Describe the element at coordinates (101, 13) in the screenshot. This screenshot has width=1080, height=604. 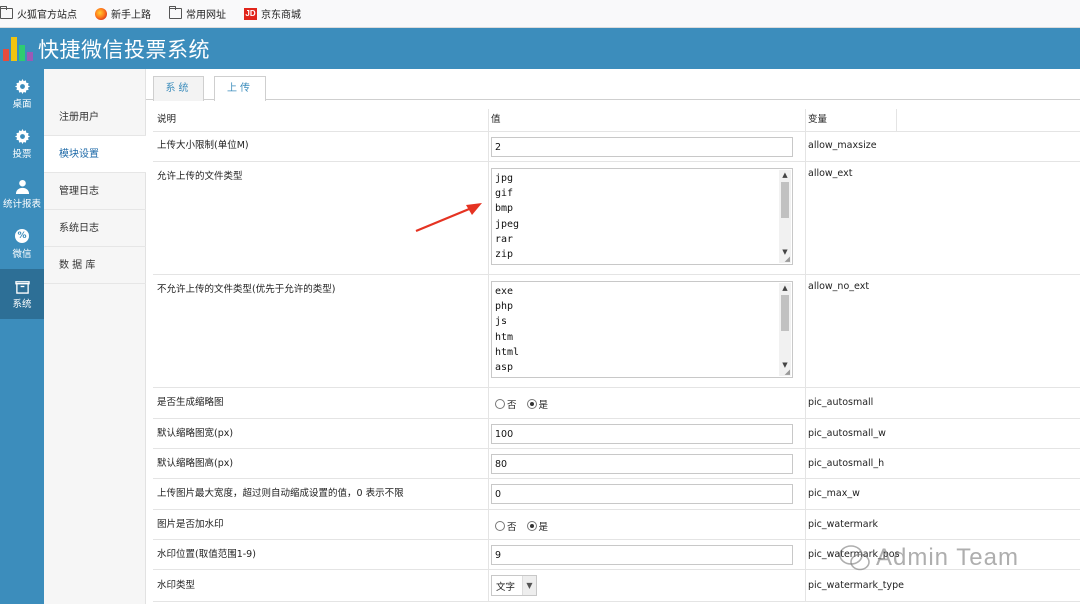
I see `firefox-icon` at that location.